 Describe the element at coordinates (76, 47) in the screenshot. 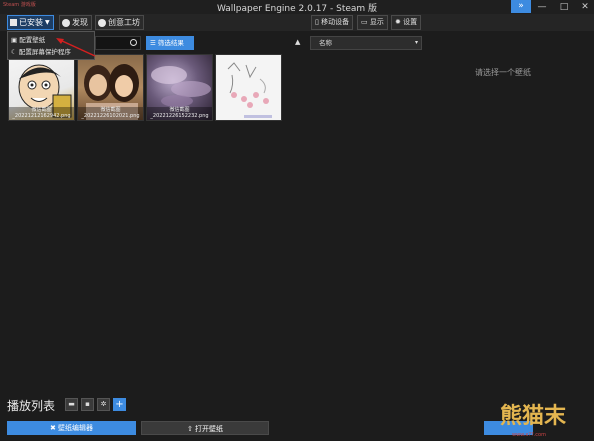

I see `annotation-arrow` at that location.